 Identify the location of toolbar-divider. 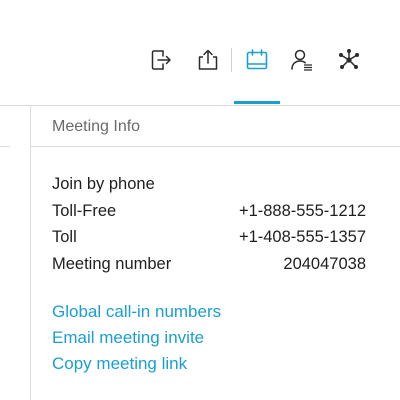
(200, 105).